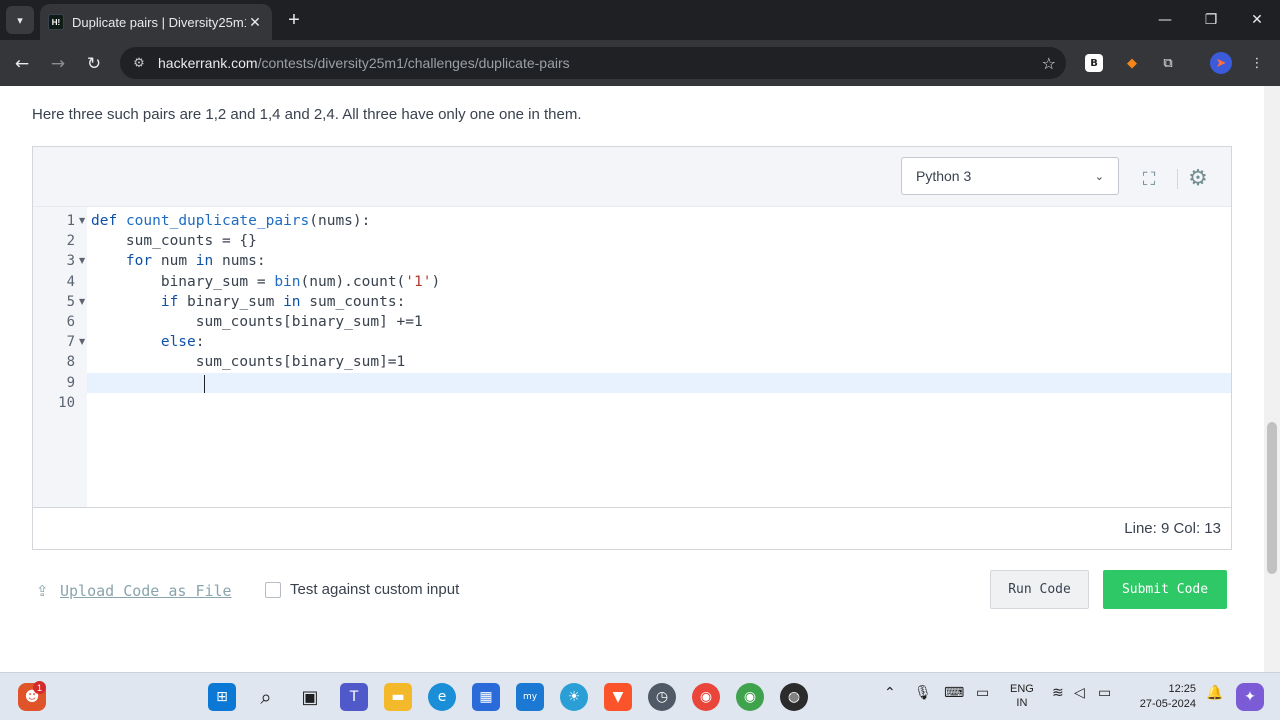  What do you see at coordinates (1099, 176) in the screenshot?
I see `chevron-down-icon: ⌄` at bounding box center [1099, 176].